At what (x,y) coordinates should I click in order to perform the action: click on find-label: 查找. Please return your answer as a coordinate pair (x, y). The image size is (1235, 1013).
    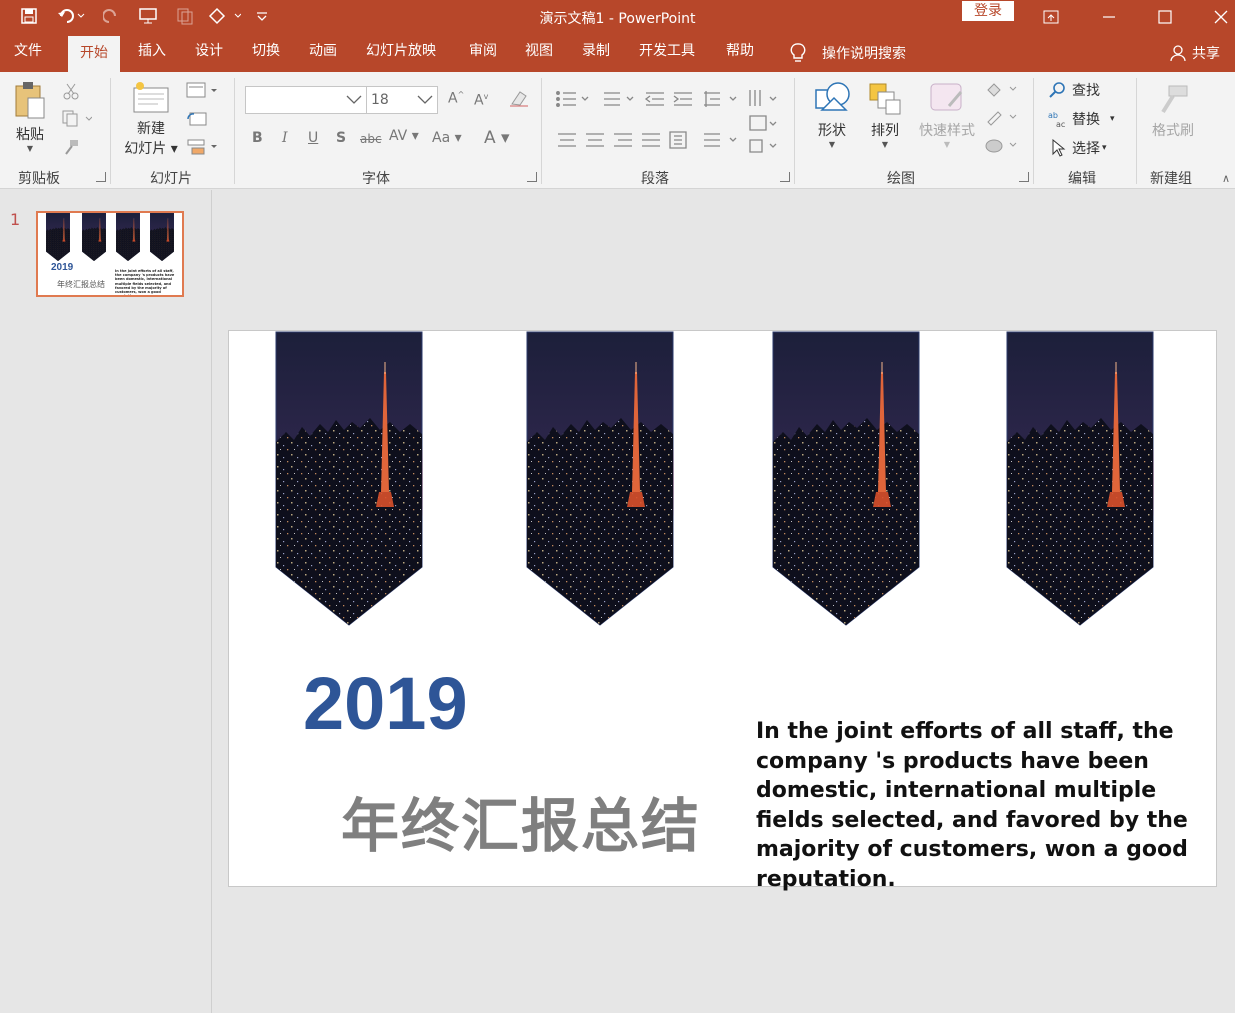
    Looking at the image, I should click on (1086, 91).